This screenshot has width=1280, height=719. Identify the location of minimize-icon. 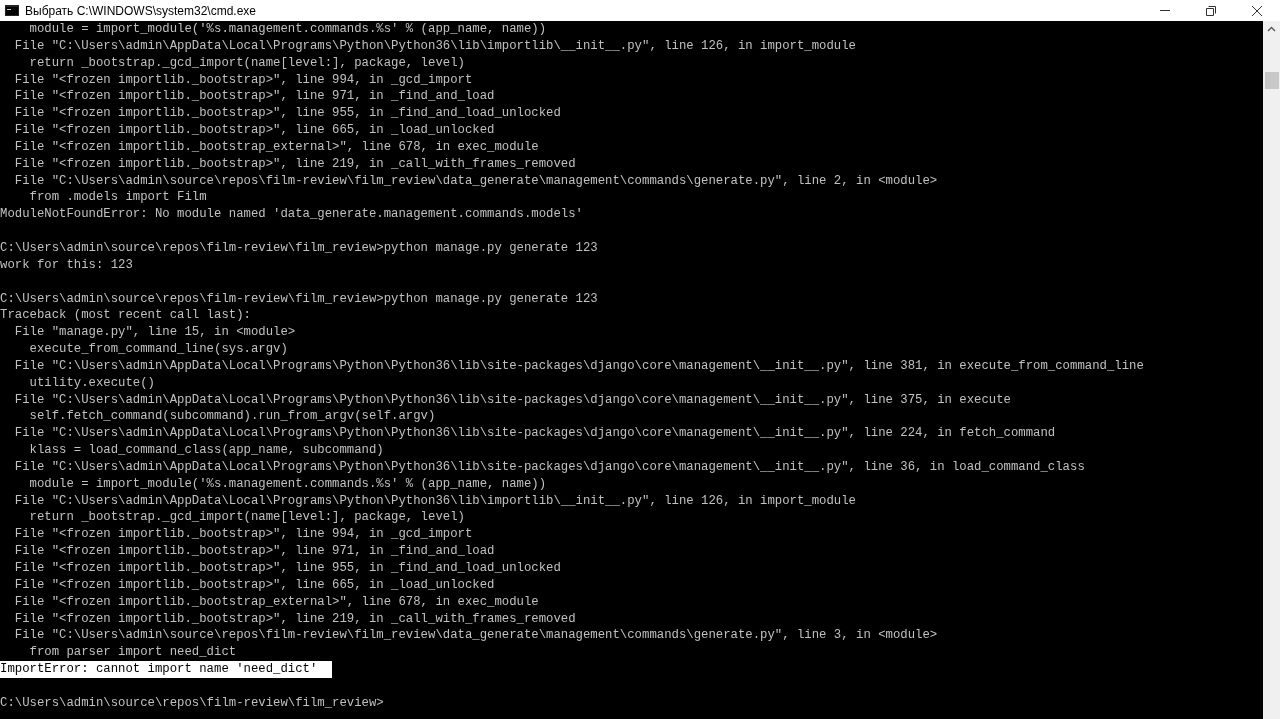
(1165, 10).